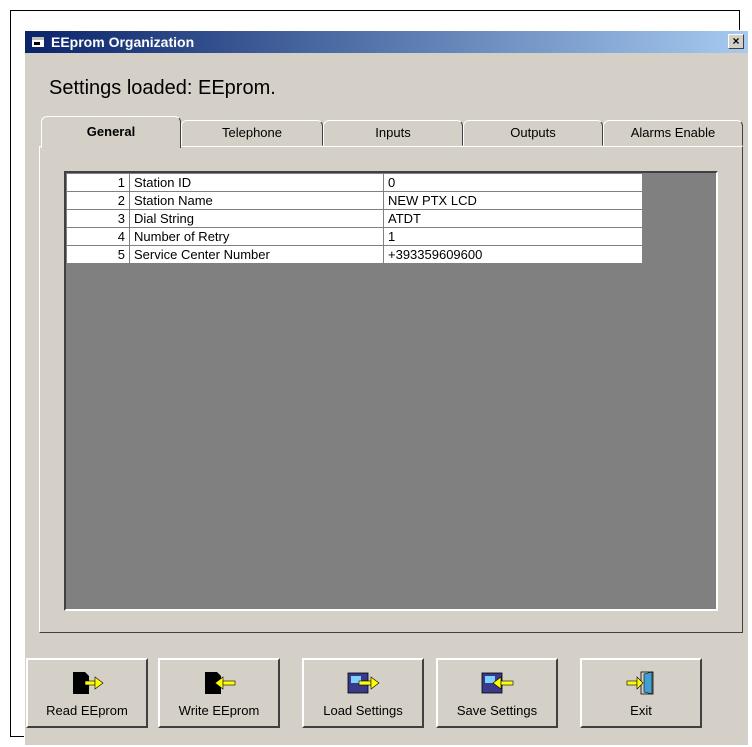 The width and height of the screenshot is (752, 747). I want to click on setting-name: Station Name, so click(256, 200).